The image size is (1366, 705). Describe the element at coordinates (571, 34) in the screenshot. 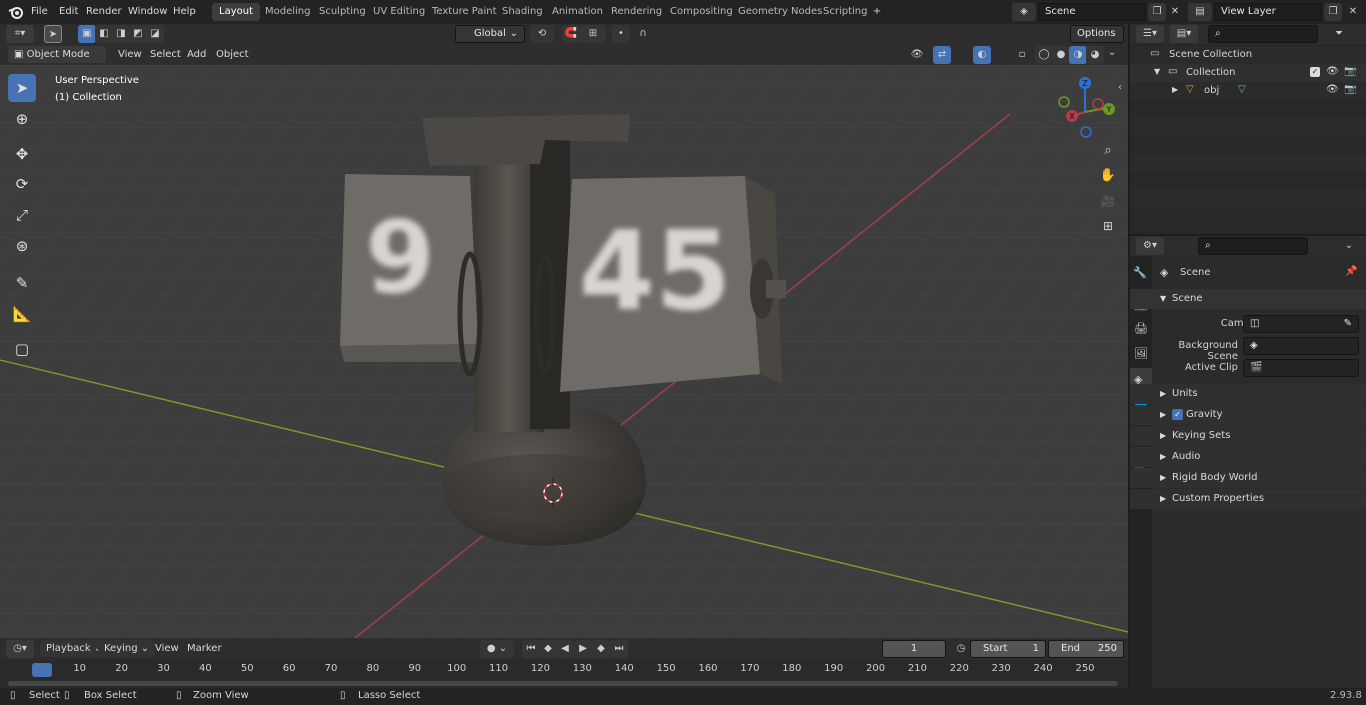

I see `snap-toggle-icon: 🧲` at that location.